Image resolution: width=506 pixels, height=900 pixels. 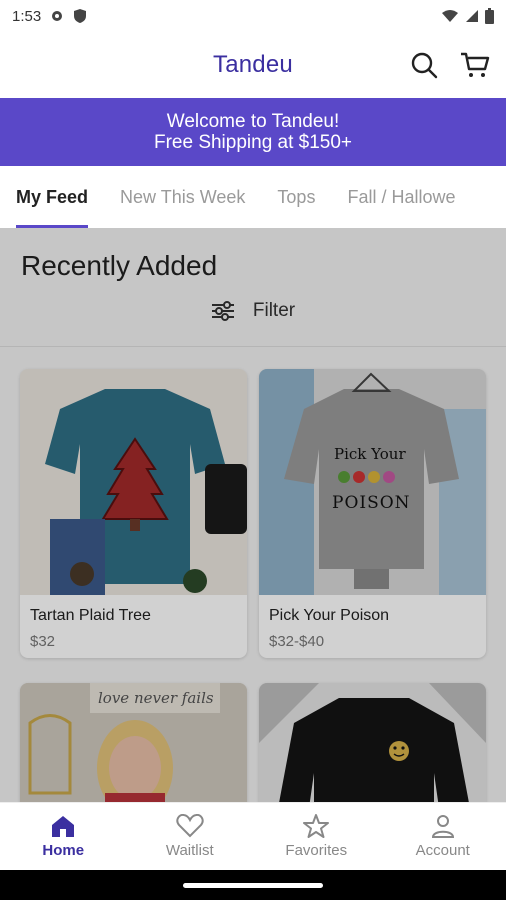 I want to click on product-image: love never fails, so click(x=133, y=742).